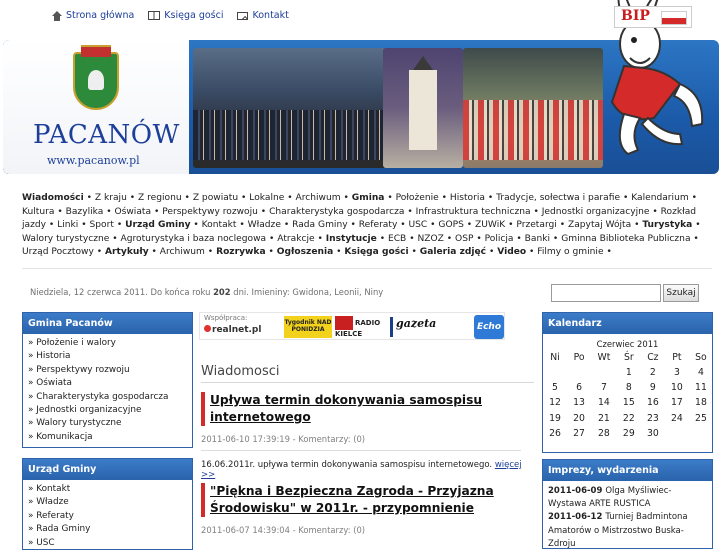 This screenshot has width=727, height=555. What do you see at coordinates (266, 198) in the screenshot?
I see `nav-item: Lokalne` at bounding box center [266, 198].